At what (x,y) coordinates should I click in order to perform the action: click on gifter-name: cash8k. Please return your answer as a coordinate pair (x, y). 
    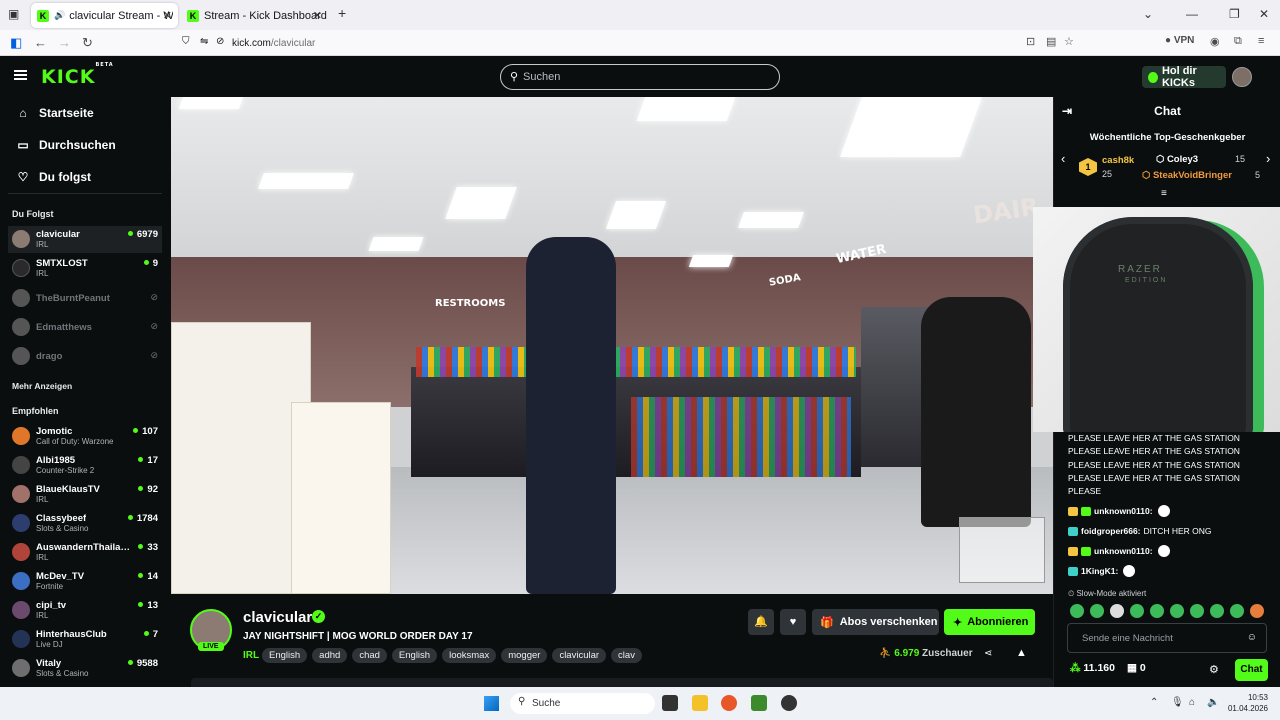
    Looking at the image, I should click on (1118, 160).